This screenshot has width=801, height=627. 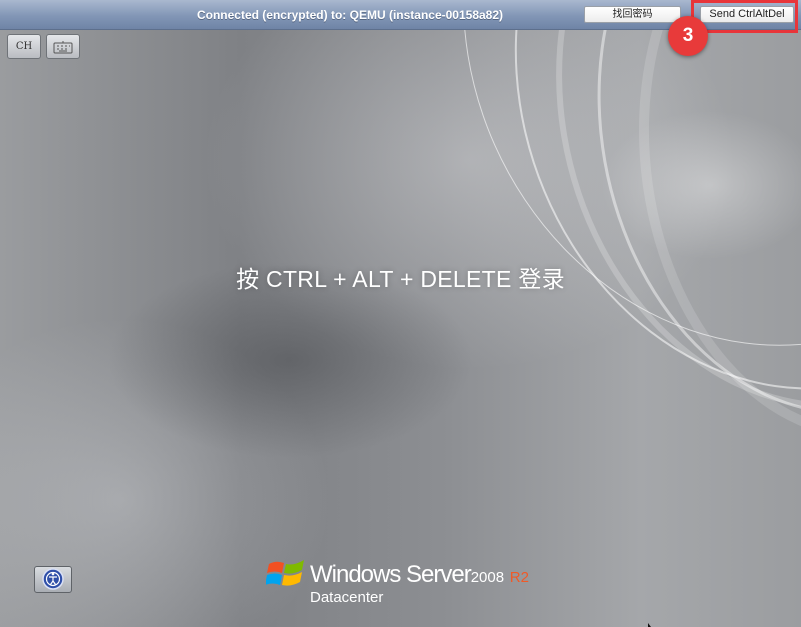 I want to click on mouse-cursor-icon, so click(x=649, y=625).